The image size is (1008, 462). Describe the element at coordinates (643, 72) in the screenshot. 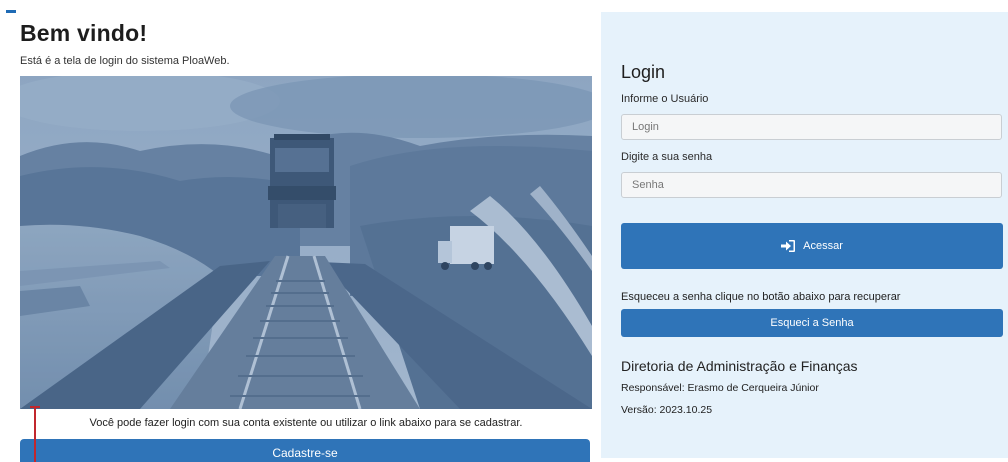

I see `login-title: Login` at that location.